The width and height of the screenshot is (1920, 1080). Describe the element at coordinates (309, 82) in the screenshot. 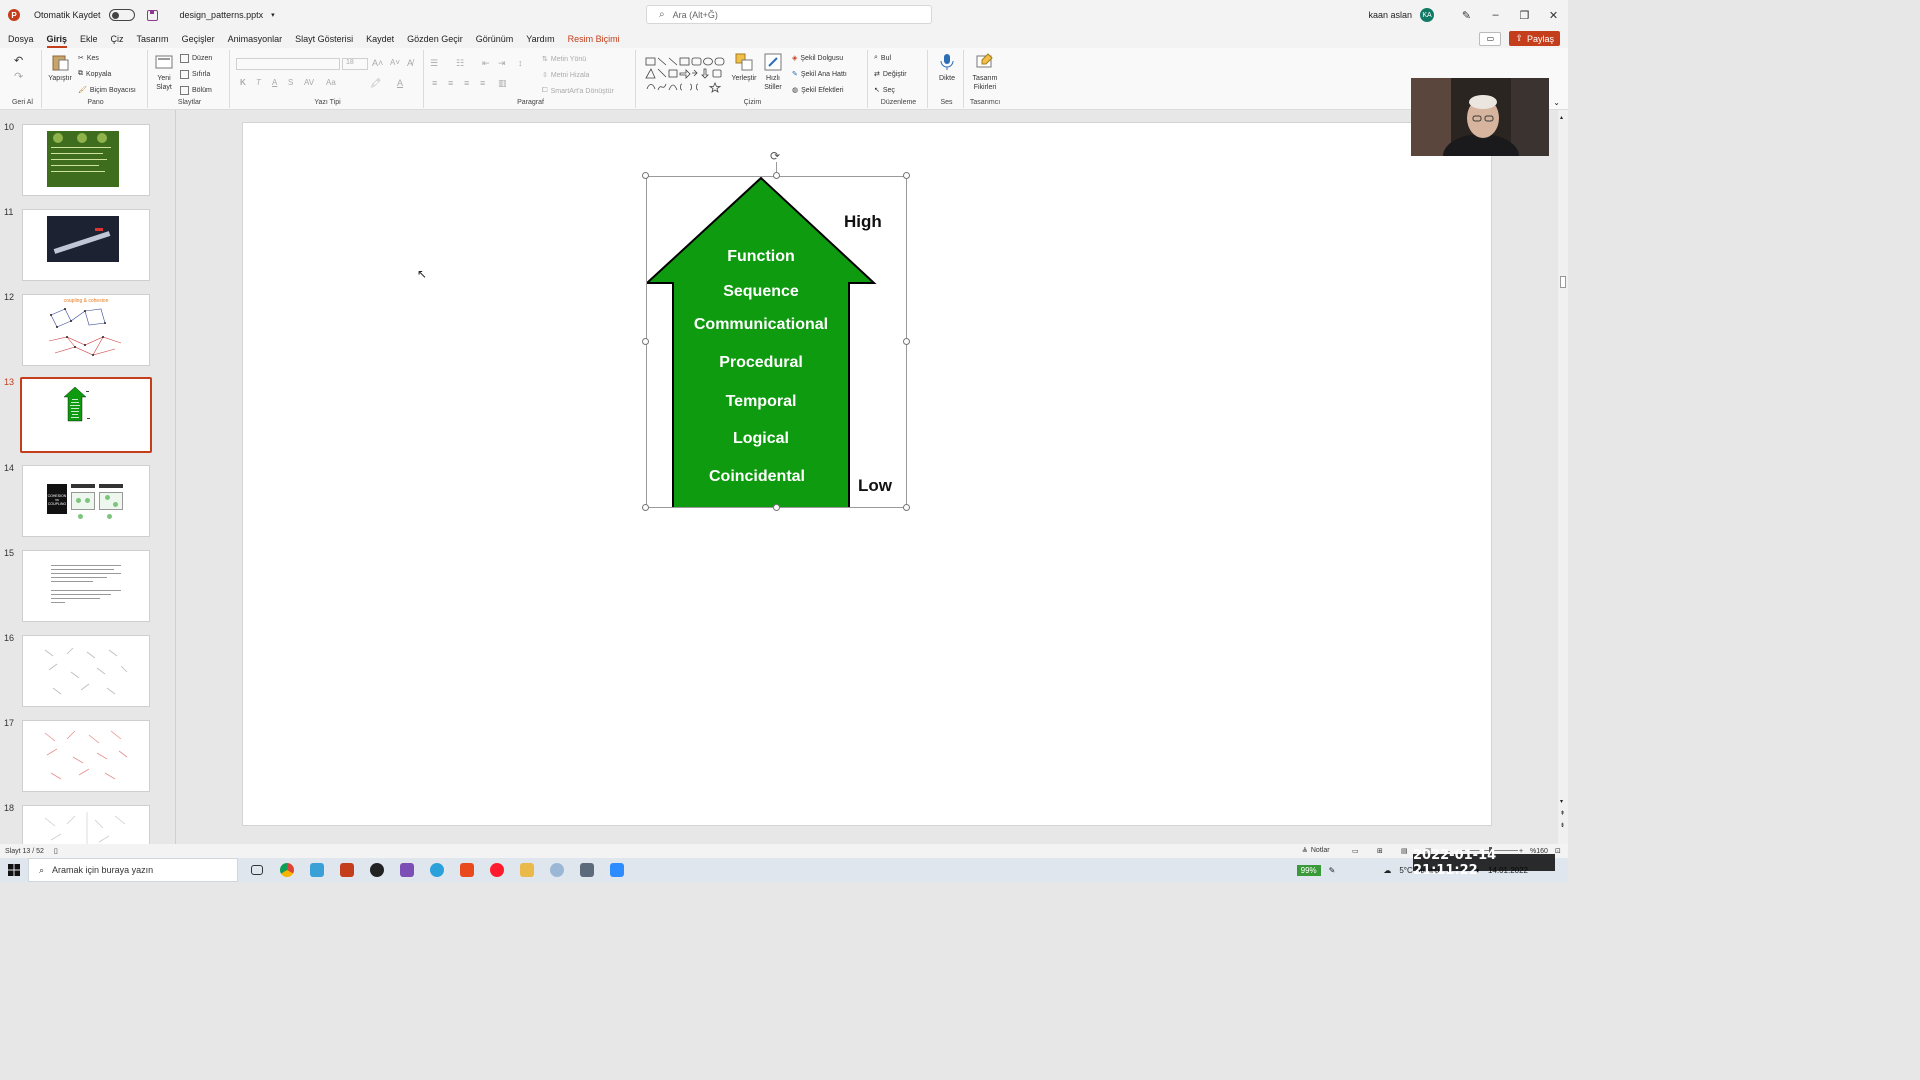

I see `char-spacing-icon: AV` at that location.